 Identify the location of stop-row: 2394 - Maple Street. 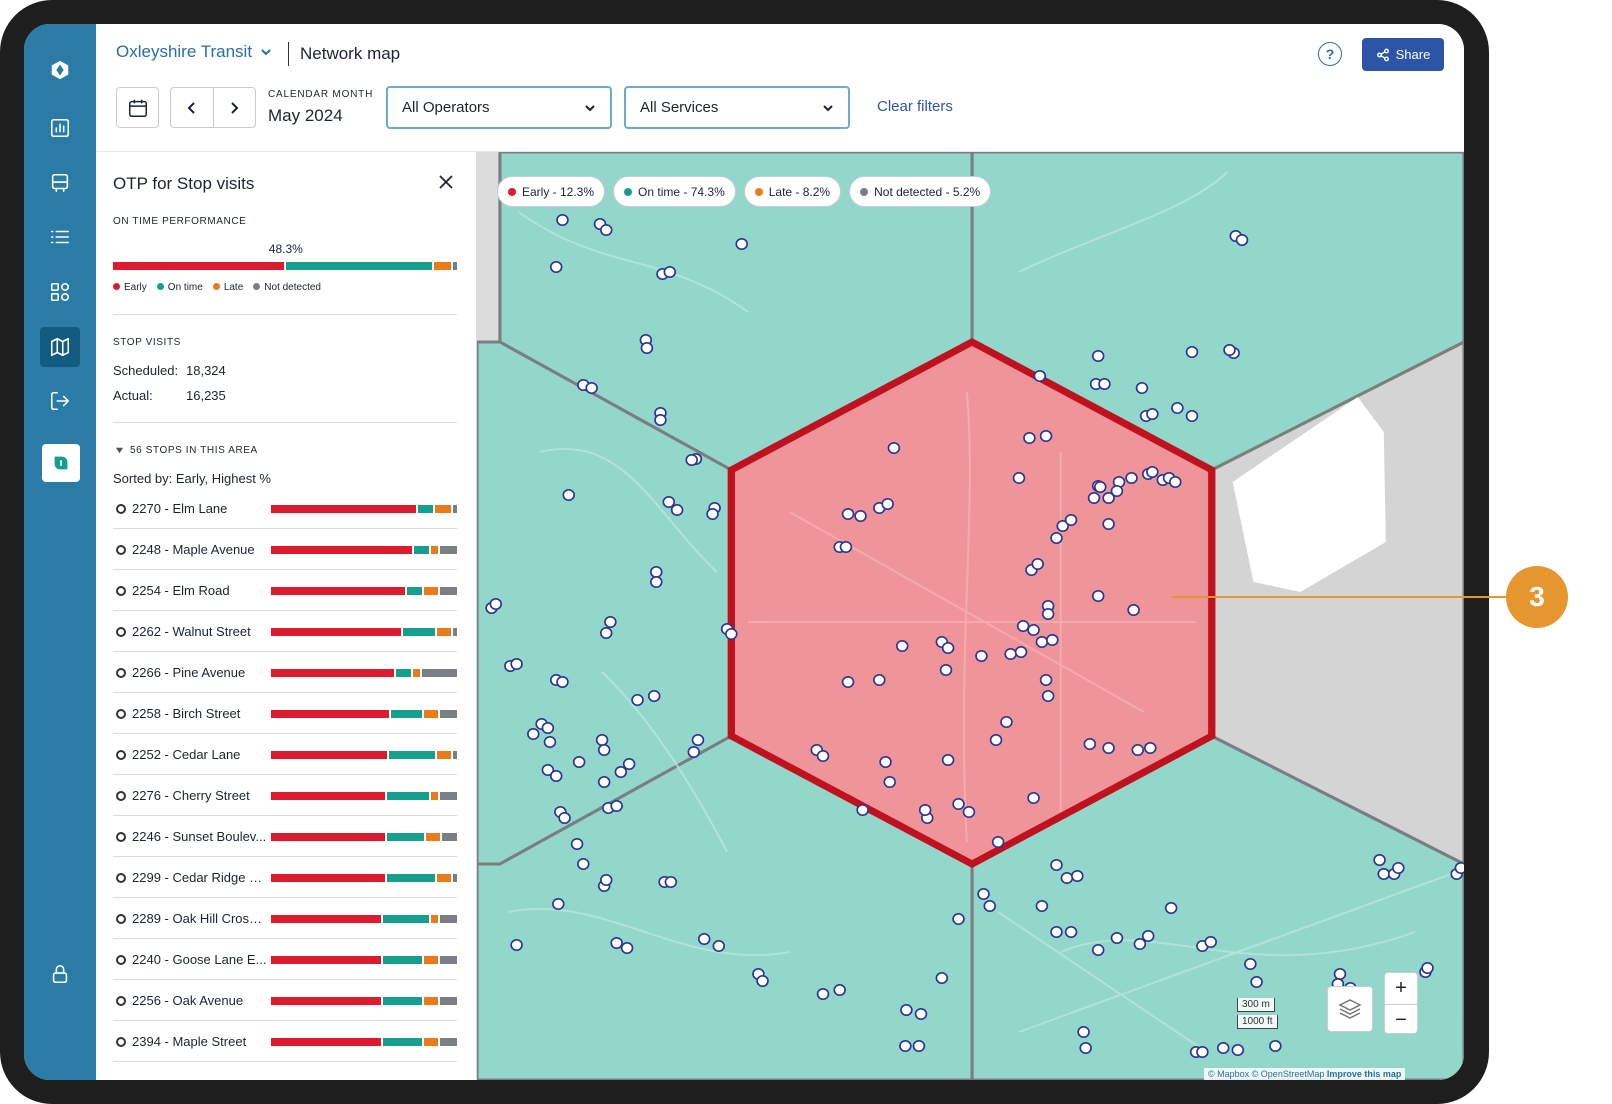
(285, 1041).